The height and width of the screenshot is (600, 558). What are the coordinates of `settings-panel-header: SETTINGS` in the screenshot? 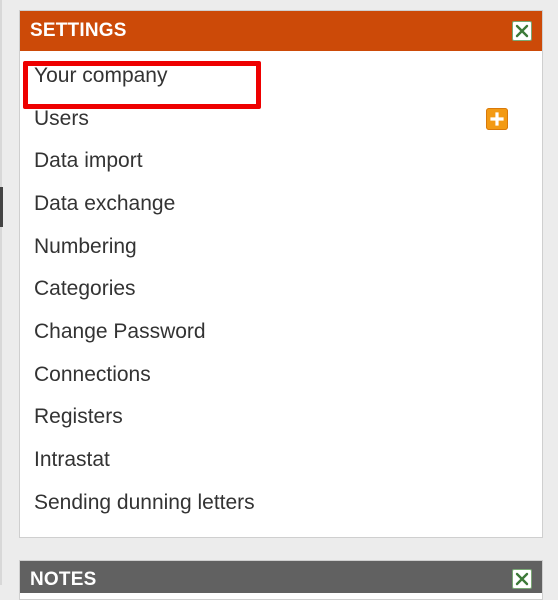 It's located at (281, 31).